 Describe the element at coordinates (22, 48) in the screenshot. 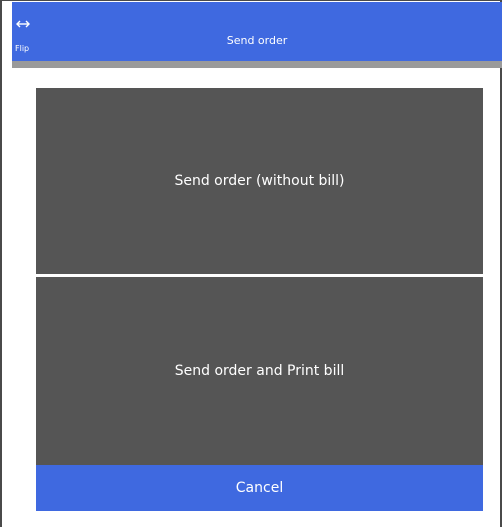

I see `flip-label: Flip` at that location.